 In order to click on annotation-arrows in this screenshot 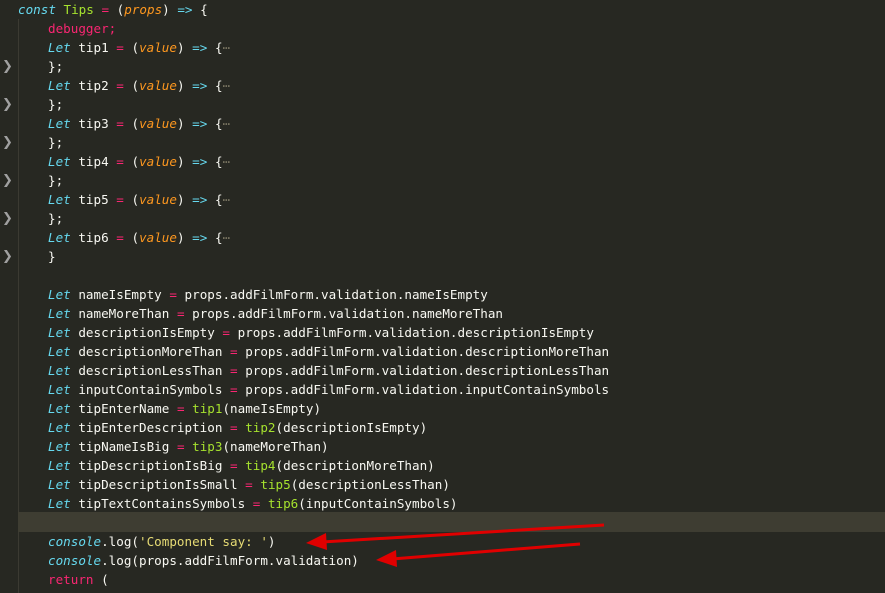, I will do `click(455, 545)`.